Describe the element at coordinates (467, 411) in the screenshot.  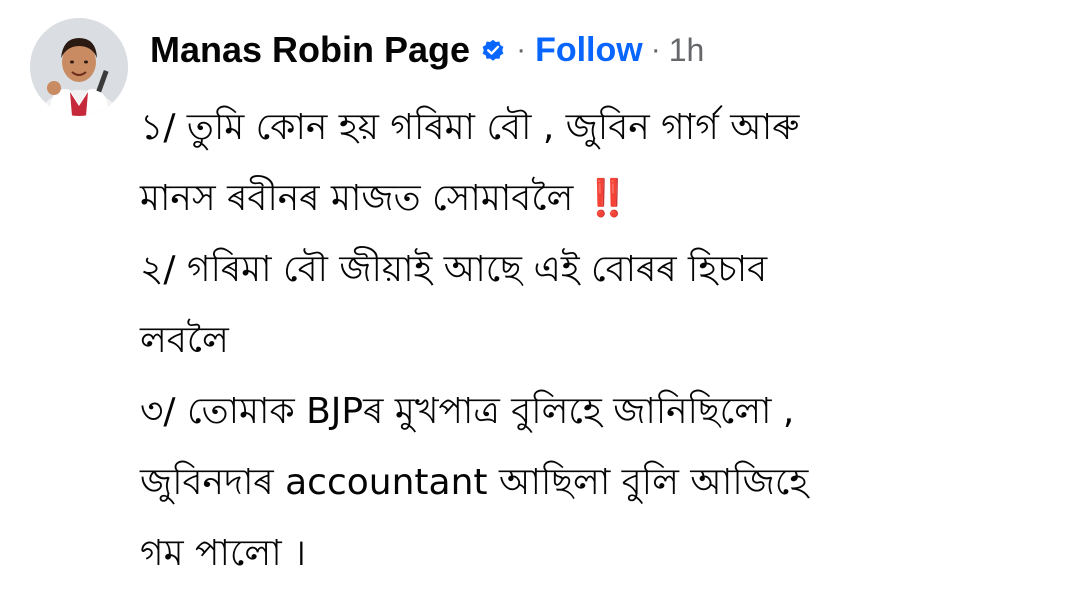
I see `post-text-line: ৩/ তোমাক BJPৰ মুখপাত্ৰ বুলিহে জানিছিলো ,` at that location.